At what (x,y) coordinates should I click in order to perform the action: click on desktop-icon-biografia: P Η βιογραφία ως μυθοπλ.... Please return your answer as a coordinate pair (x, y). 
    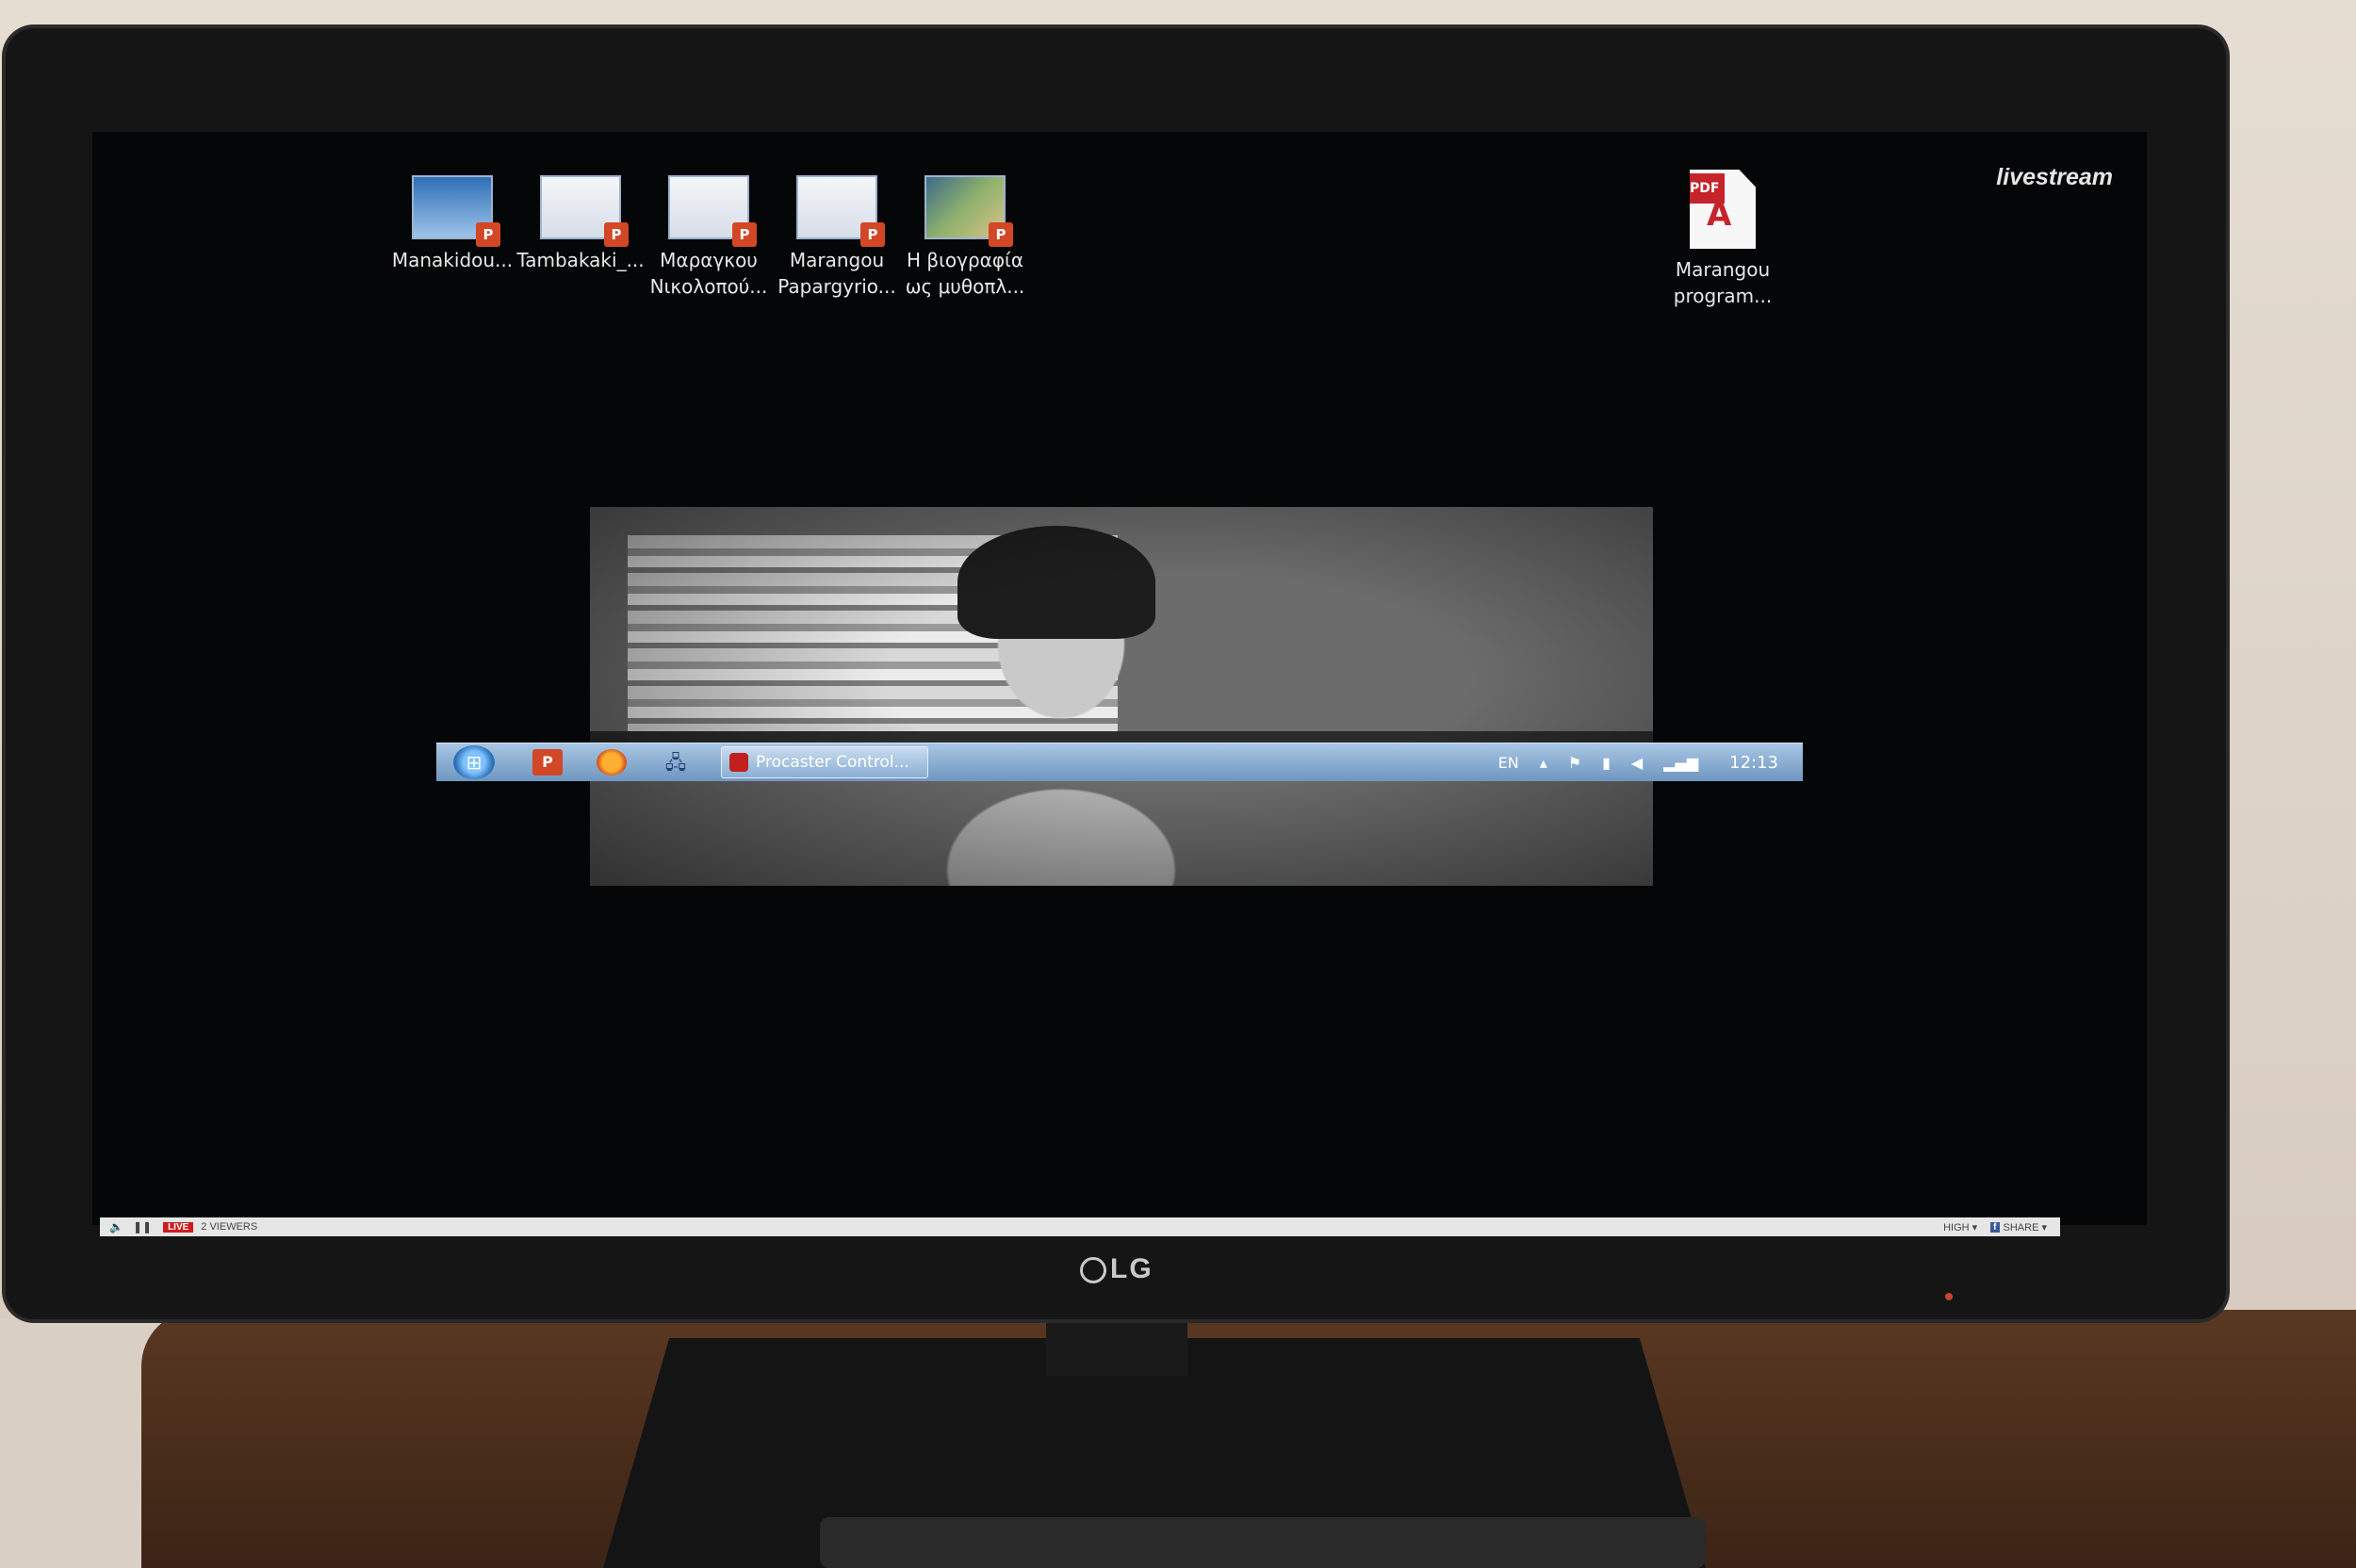
    Looking at the image, I should click on (965, 237).